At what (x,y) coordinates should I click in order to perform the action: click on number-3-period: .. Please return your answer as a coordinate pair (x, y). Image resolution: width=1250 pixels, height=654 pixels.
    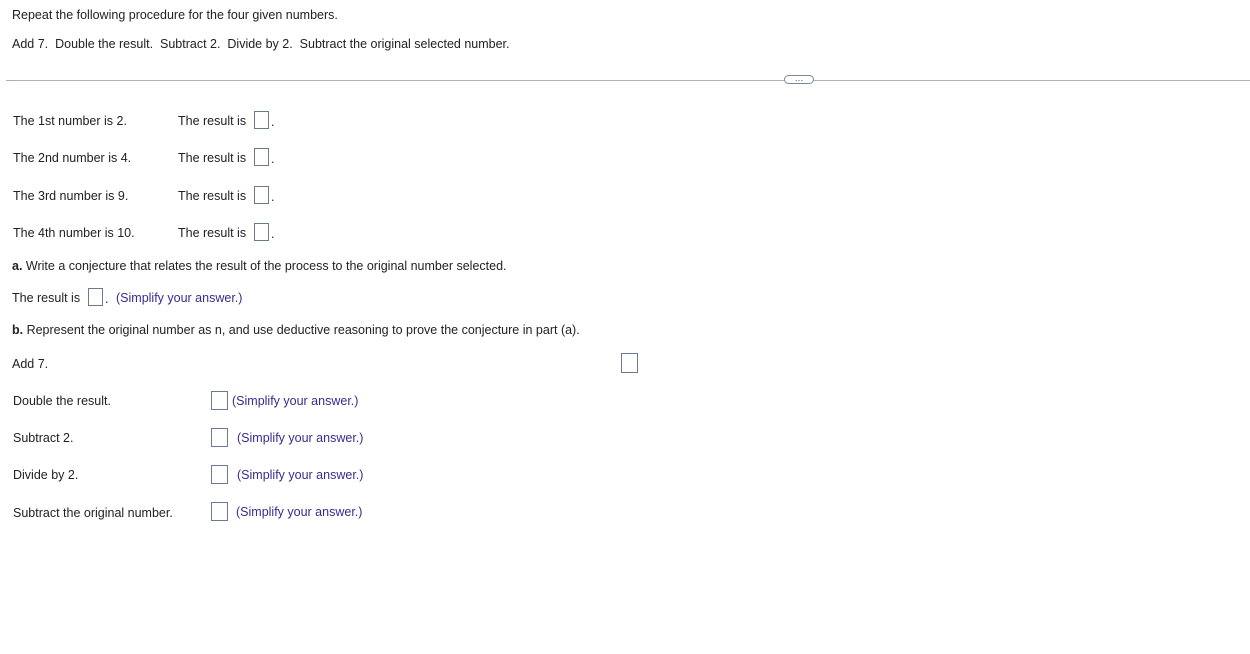
    Looking at the image, I should click on (273, 197).